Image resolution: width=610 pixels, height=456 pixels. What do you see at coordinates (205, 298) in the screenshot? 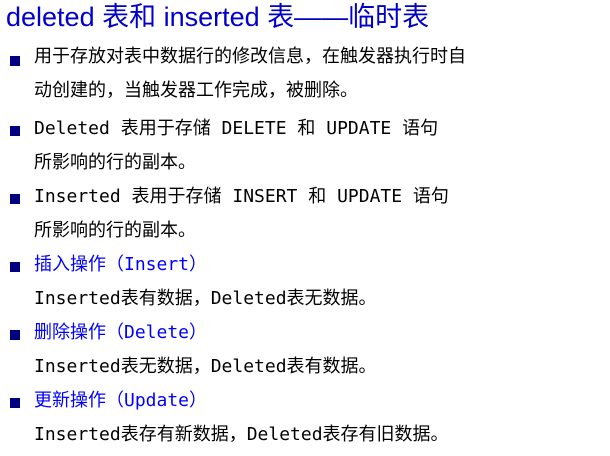
I see `bullet-line: Inserted表有数据，Deleted表无数据。` at bounding box center [205, 298].